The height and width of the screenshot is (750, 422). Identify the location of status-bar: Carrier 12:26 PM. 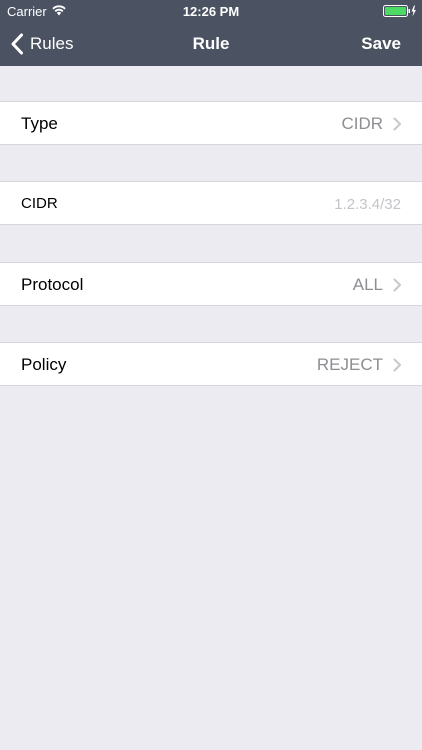
(211, 11).